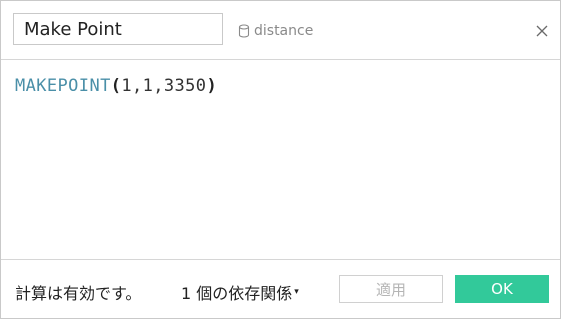  Describe the element at coordinates (212, 86) in the screenshot. I see `formula-close-paren: )` at that location.